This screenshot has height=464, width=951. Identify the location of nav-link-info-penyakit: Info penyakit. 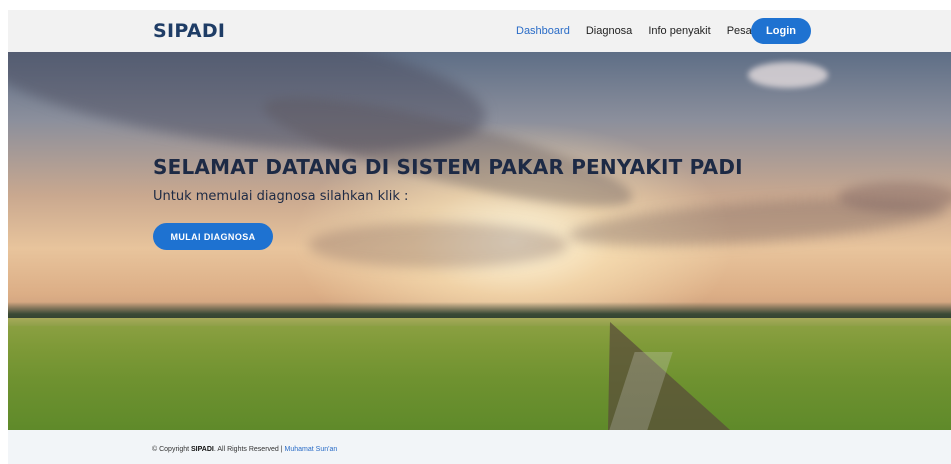
(679, 31).